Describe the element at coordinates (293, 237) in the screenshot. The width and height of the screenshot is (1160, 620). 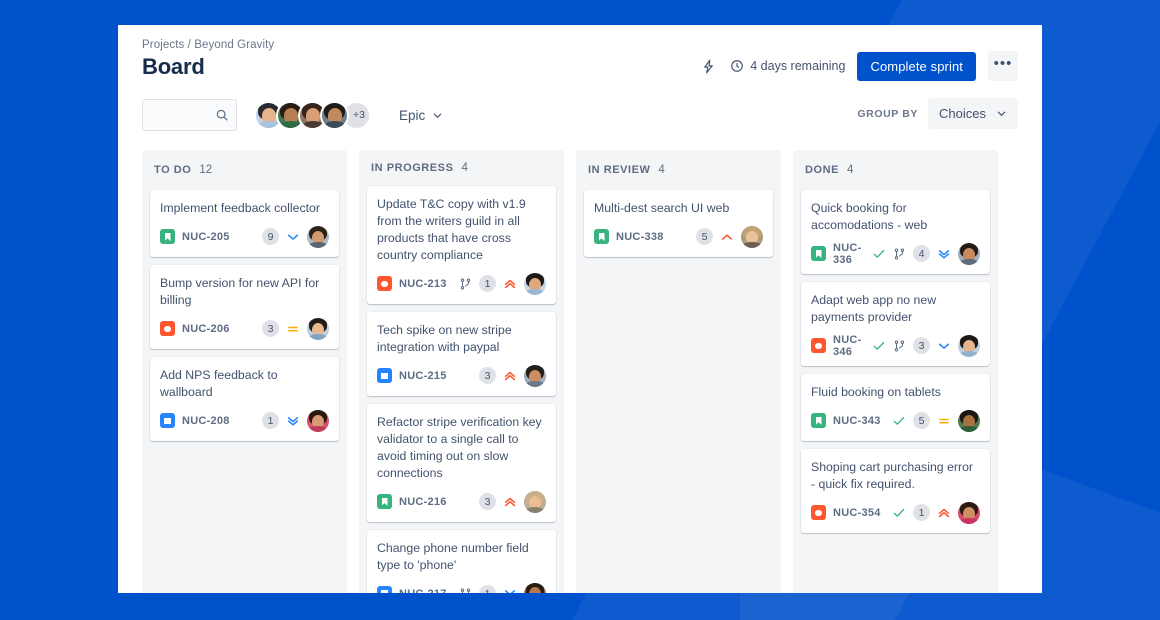
I see `priority-low-icon` at that location.